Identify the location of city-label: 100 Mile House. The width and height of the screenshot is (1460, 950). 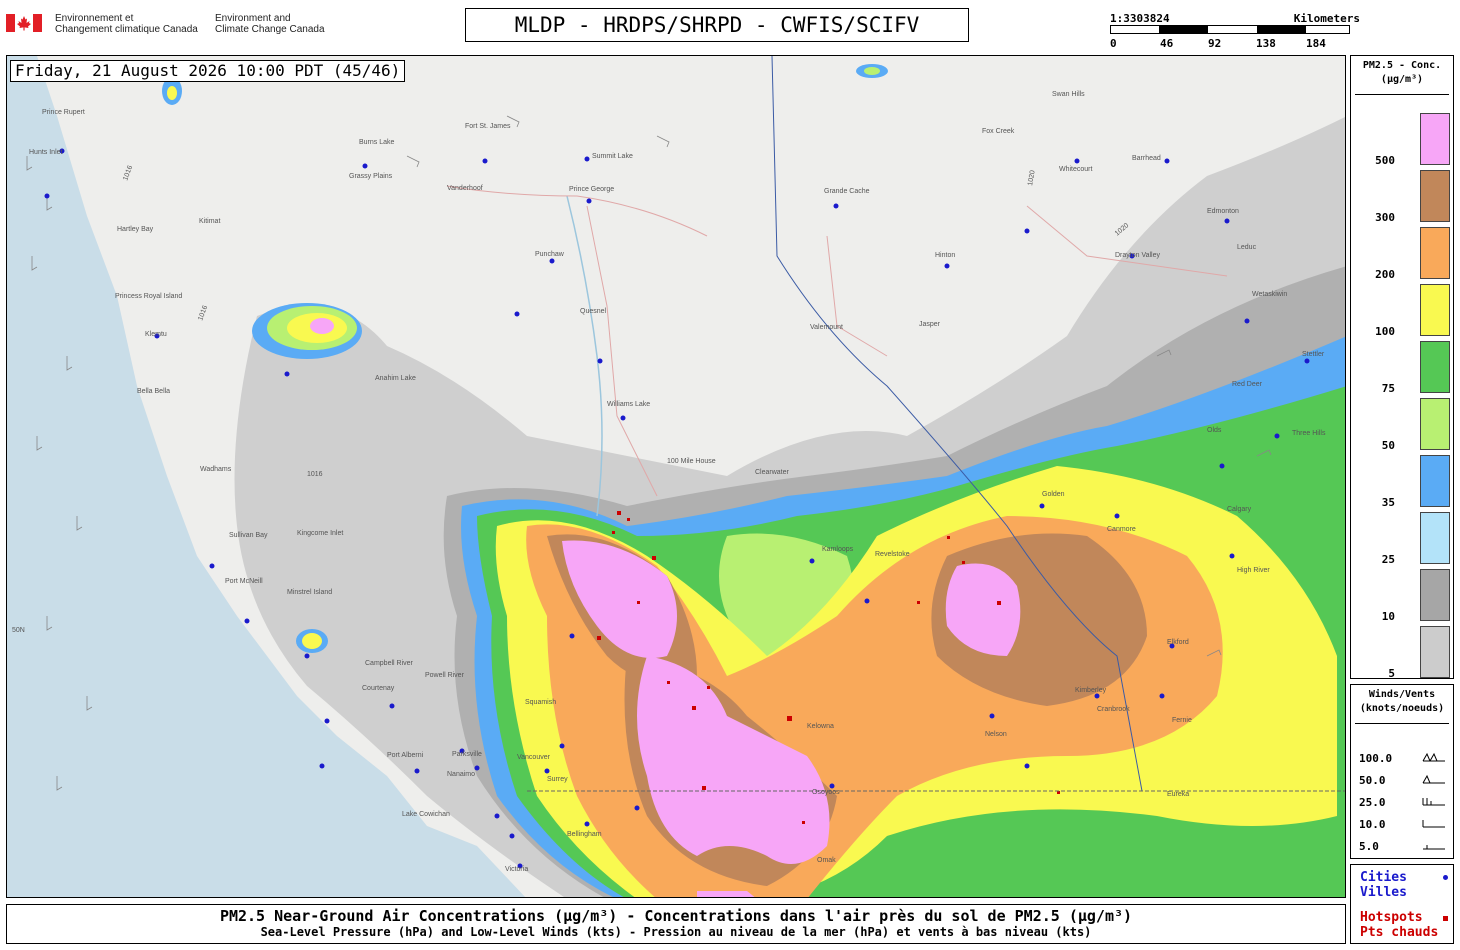
(691, 461).